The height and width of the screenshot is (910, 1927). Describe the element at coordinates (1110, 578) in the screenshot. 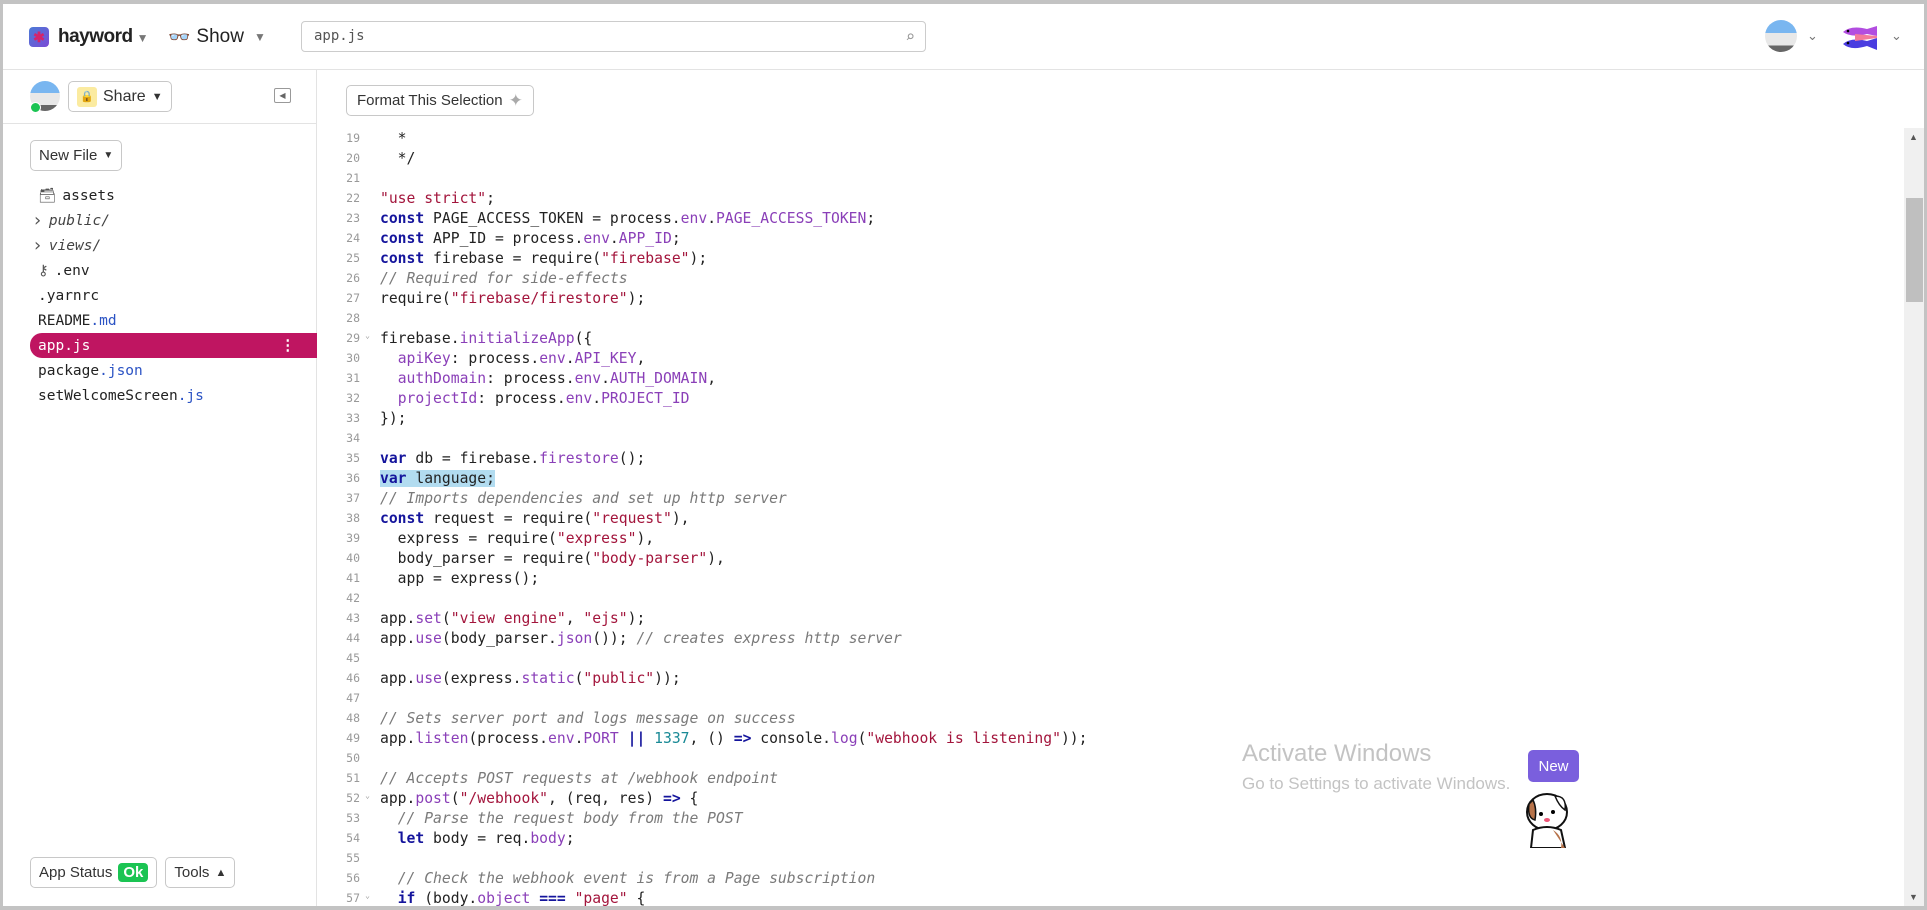

I see `code-line: 41 app = express();` at that location.